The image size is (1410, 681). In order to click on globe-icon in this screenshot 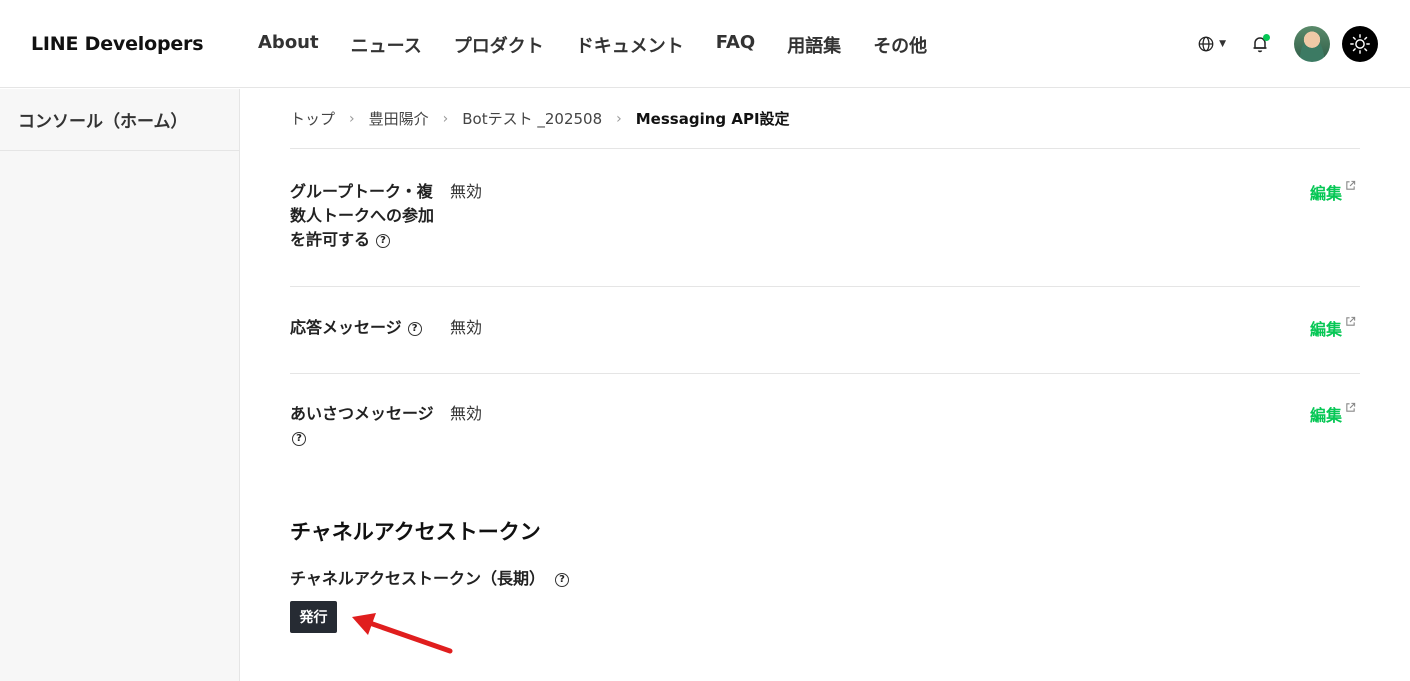, I will do `click(1206, 44)`.